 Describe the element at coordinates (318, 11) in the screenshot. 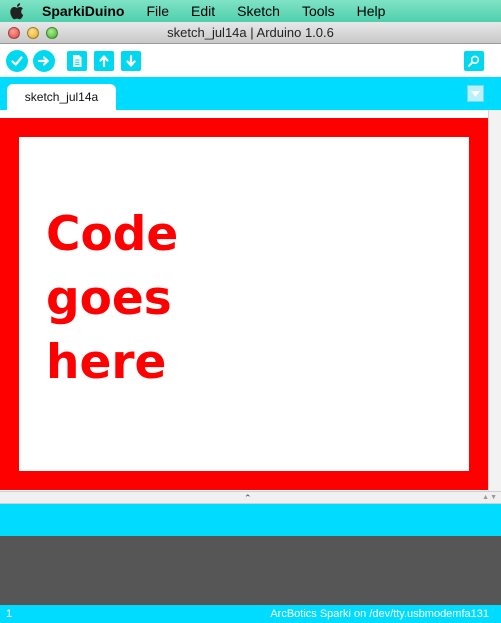

I see `menu-tools: Tools` at that location.